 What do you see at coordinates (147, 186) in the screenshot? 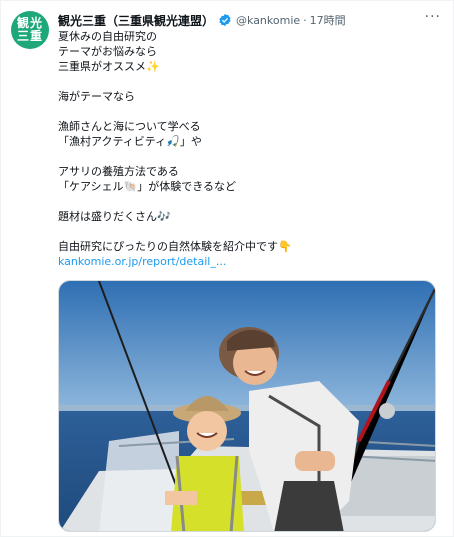
I see `tweet-line: 「ケアシェル🐚」が体験できるなど` at bounding box center [147, 186].